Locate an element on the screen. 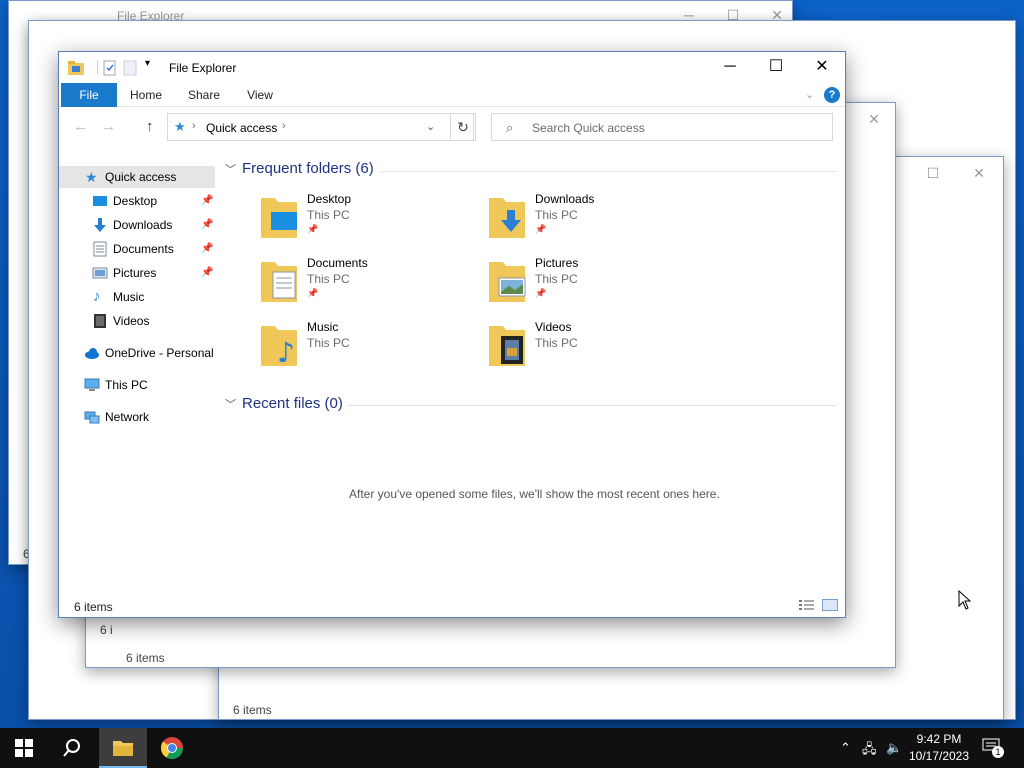  sidebar-item-downloads: Downloads 📌 is located at coordinates (137, 225).